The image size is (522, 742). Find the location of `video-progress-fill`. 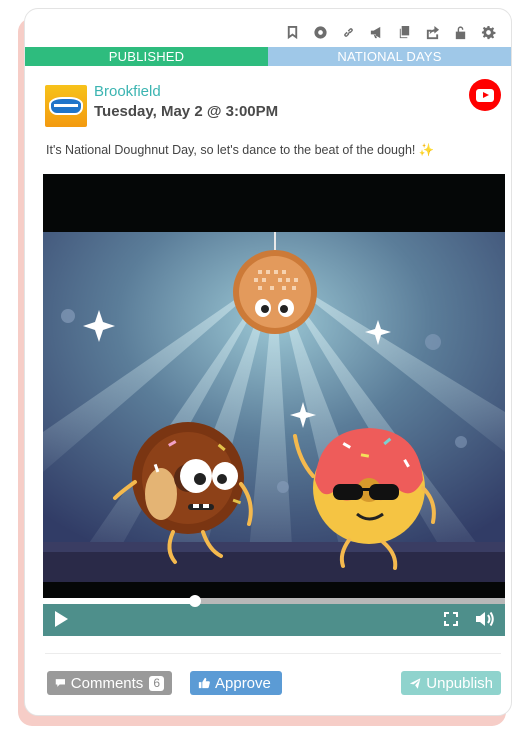

video-progress-fill is located at coordinates (119, 601).